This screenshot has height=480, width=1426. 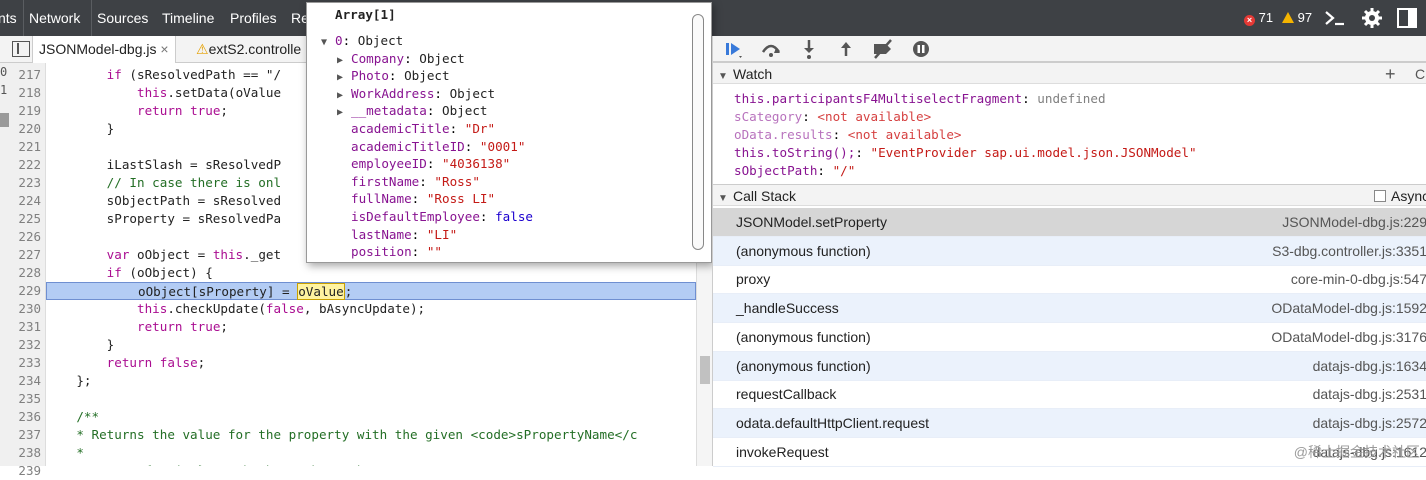 What do you see at coordinates (1369, 423) in the screenshot?
I see `frame-location: datajs-dbg.js:2572` at bounding box center [1369, 423].